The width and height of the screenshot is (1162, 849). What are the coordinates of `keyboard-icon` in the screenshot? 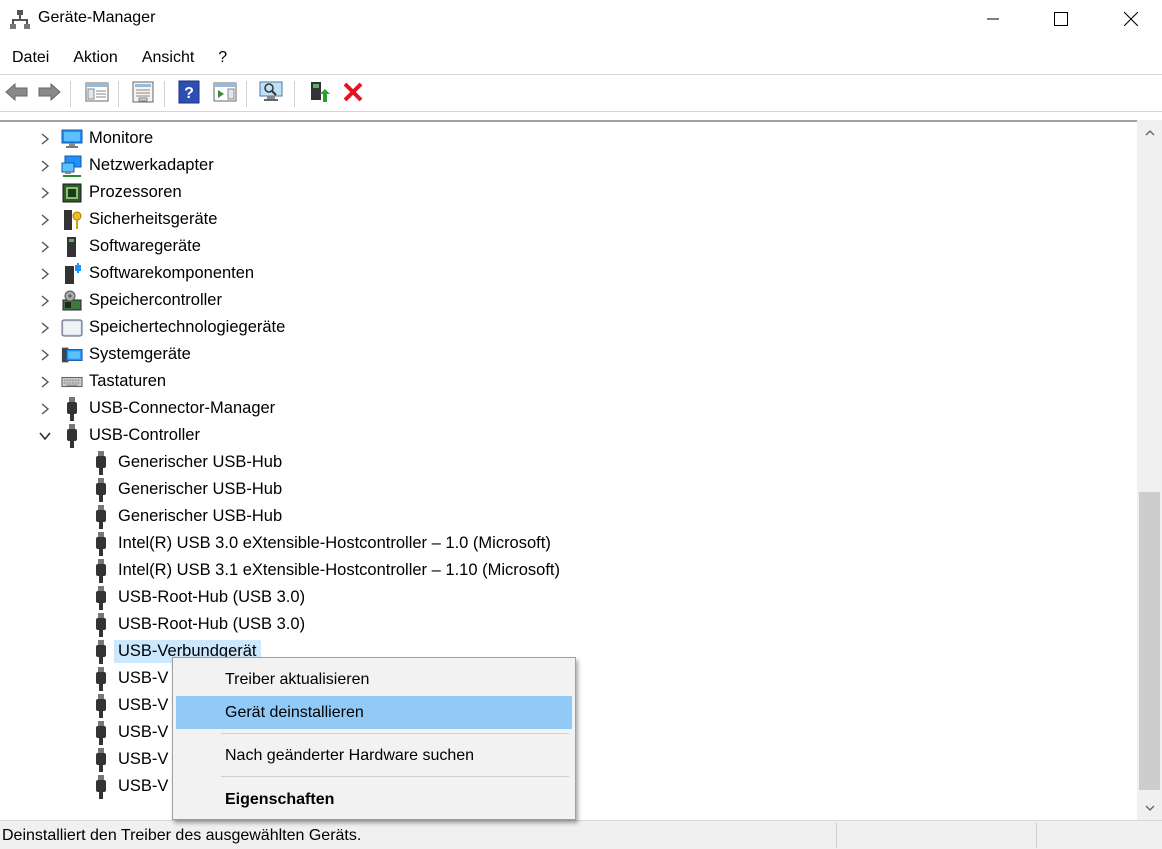 It's located at (72, 382).